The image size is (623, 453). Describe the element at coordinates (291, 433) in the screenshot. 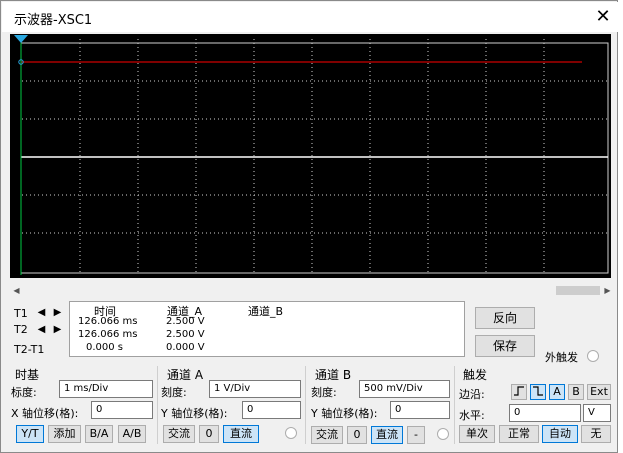

I see `channel-a-radio` at that location.